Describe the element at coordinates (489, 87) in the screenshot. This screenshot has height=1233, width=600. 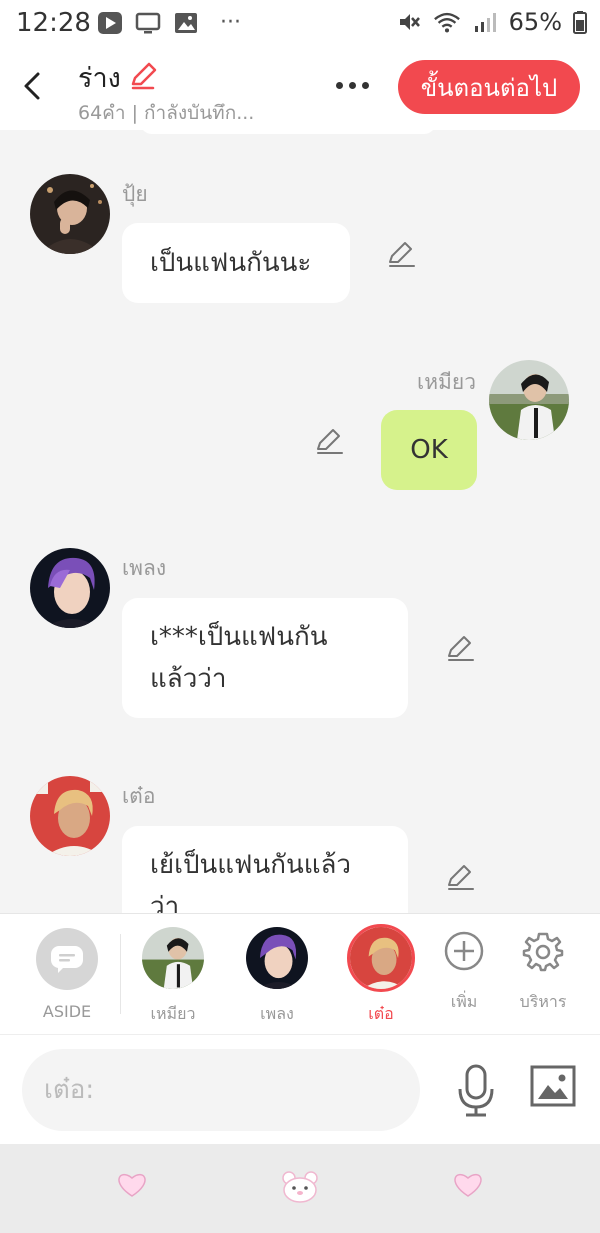
I see `next-step-button: ขั้นตอนต่อไป` at that location.